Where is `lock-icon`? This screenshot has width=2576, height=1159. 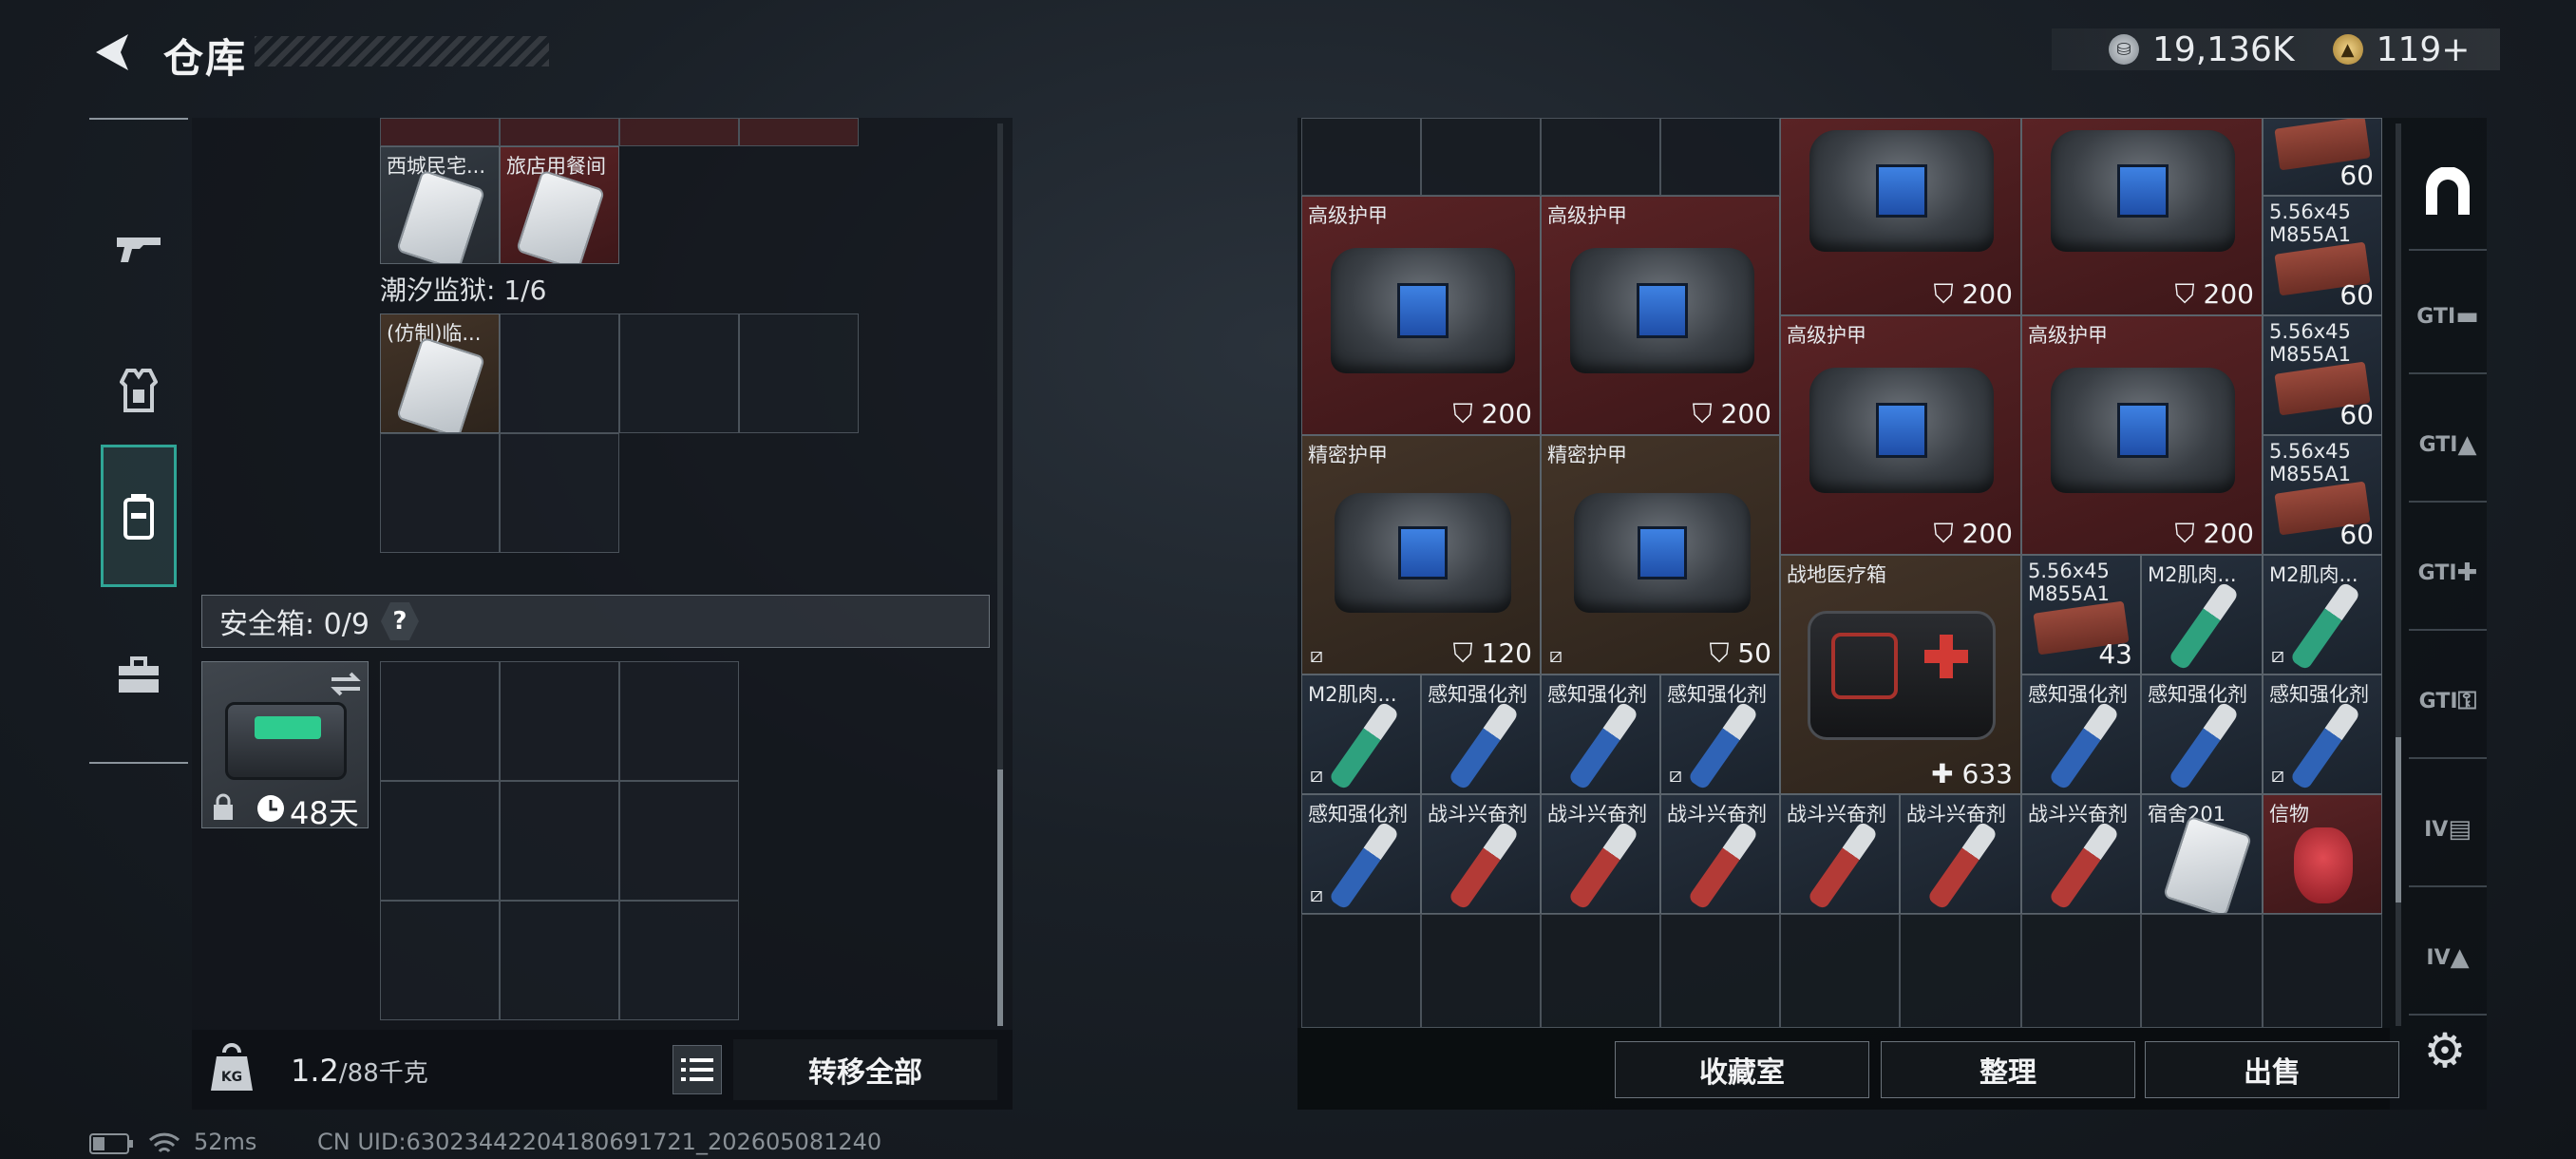
lock-icon is located at coordinates (223, 806).